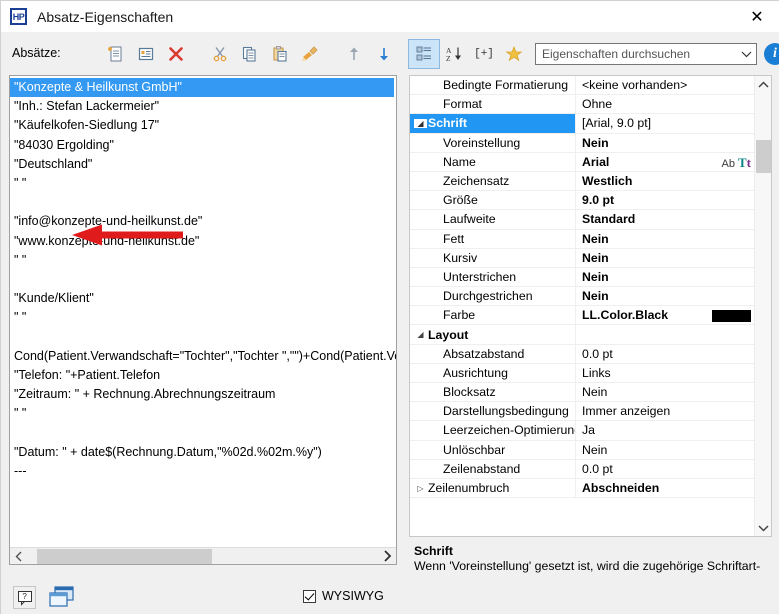  Describe the element at coordinates (309, 596) in the screenshot. I see `checkbox-indicator` at that location.